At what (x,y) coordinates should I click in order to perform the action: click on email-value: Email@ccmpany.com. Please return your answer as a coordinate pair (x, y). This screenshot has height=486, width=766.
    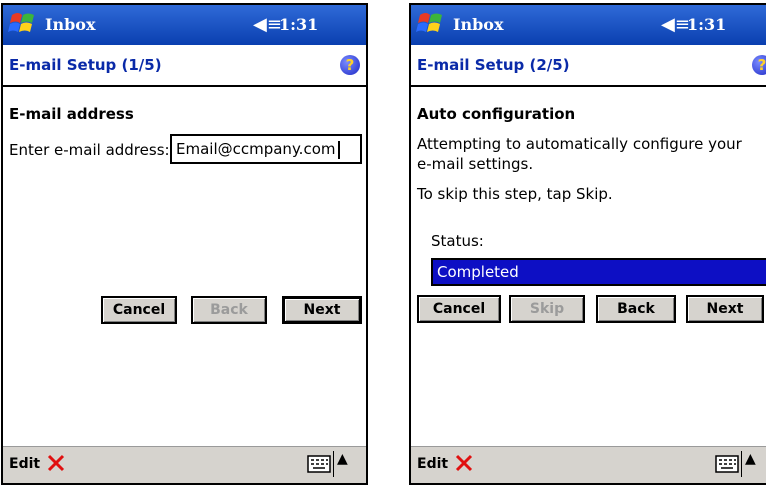
    Looking at the image, I should click on (256, 149).